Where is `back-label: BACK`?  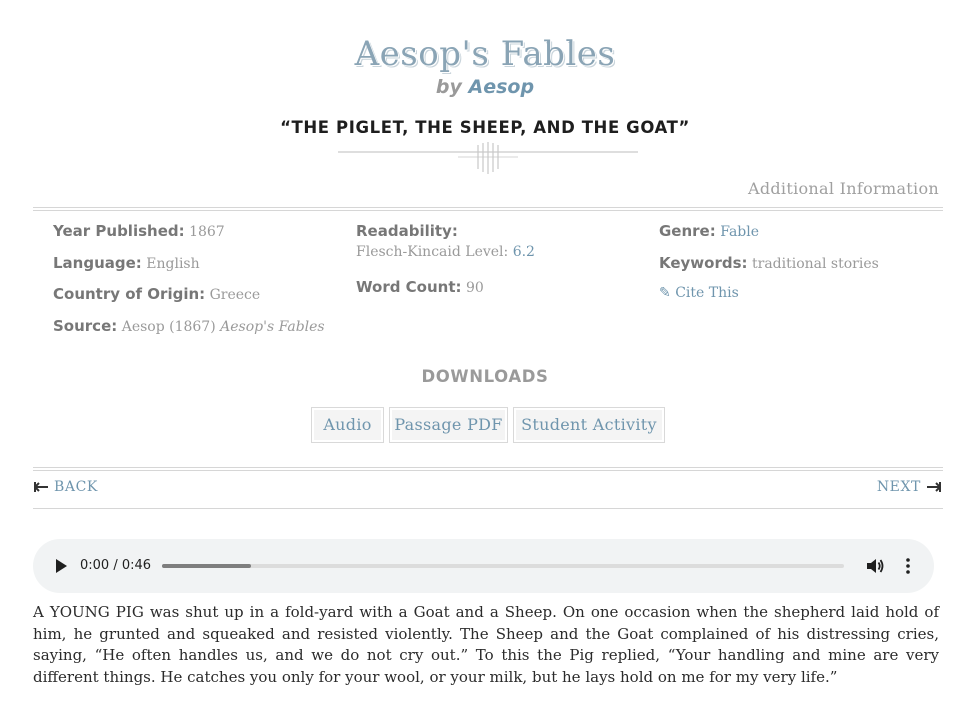 back-label: BACK is located at coordinates (76, 487).